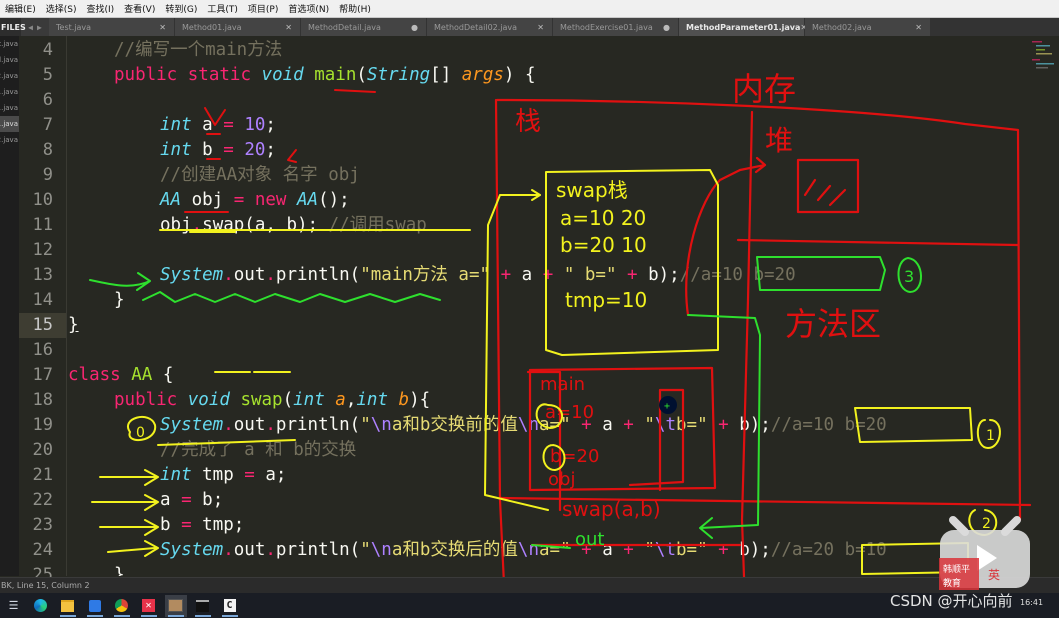 The image size is (1059, 618). I want to click on tab-method02-java: Method02.java ✕, so click(868, 27).